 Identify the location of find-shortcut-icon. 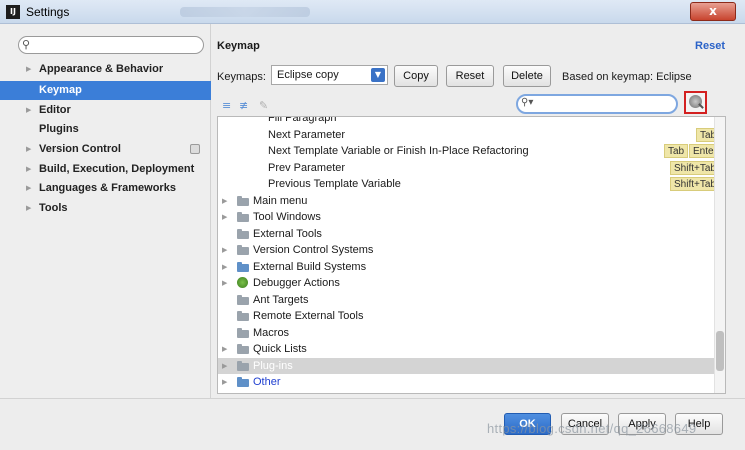
(695, 101).